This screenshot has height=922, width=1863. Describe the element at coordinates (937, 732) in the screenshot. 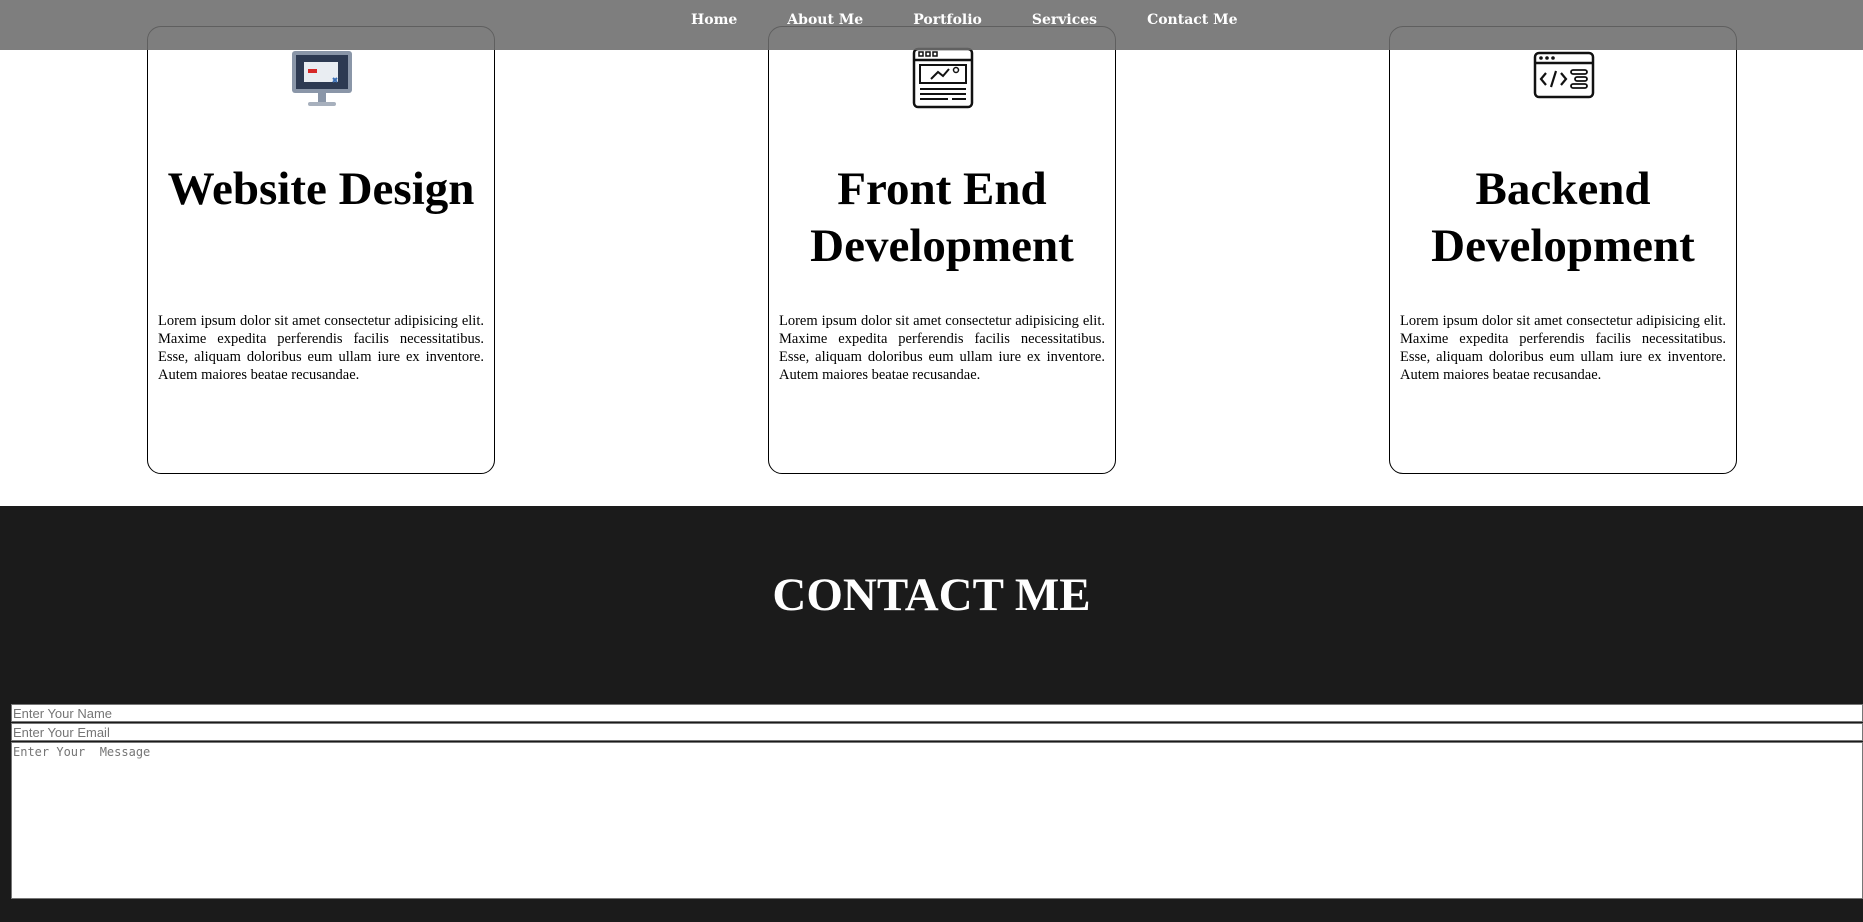

I see `email-input` at that location.